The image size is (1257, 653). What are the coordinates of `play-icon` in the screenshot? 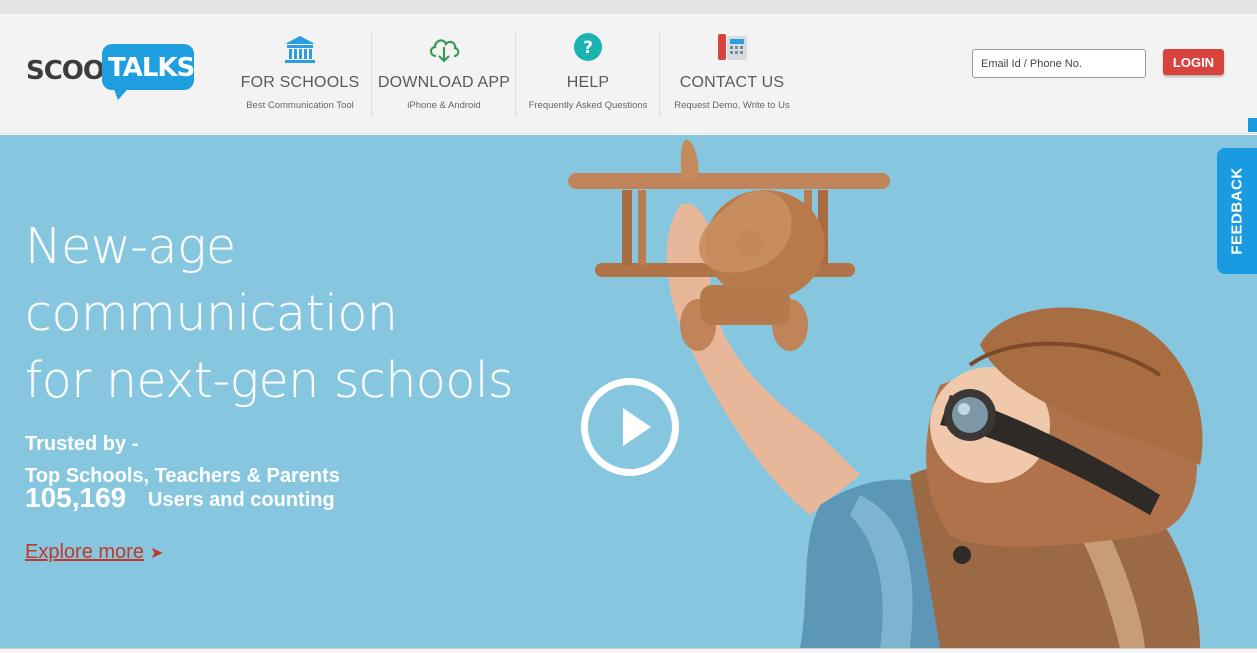 It's located at (637, 427).